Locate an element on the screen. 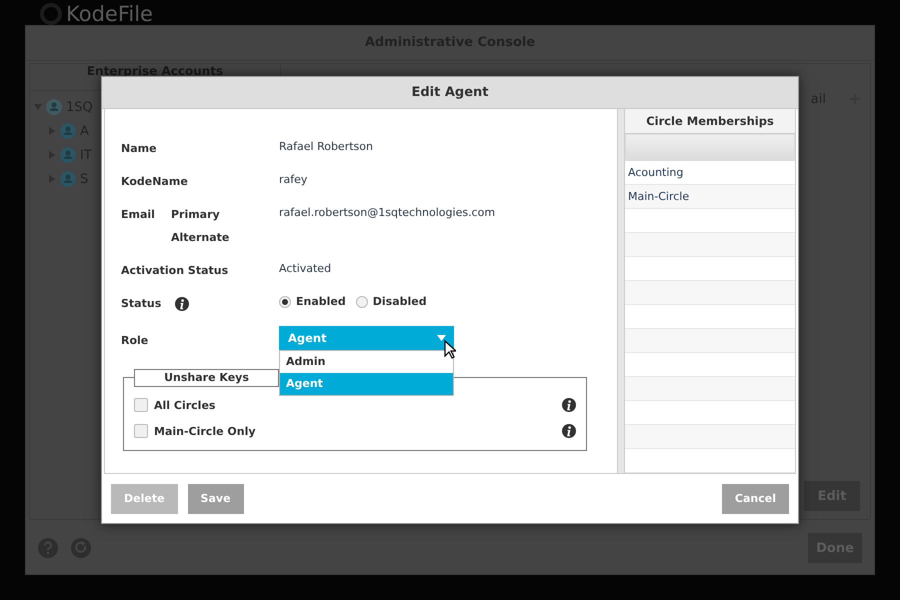 This screenshot has width=900, height=600. menu-item: Admin is located at coordinates (366, 362).